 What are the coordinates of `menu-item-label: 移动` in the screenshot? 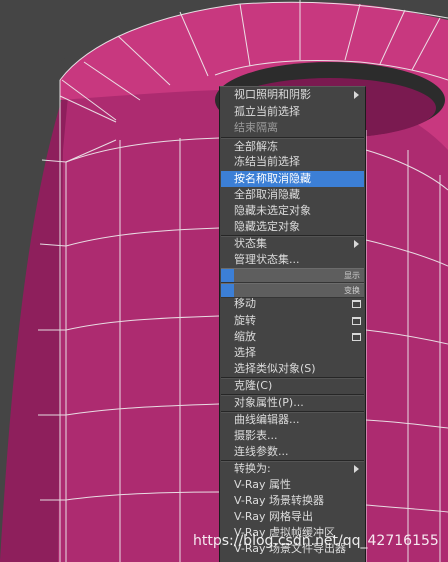 It's located at (245, 303).